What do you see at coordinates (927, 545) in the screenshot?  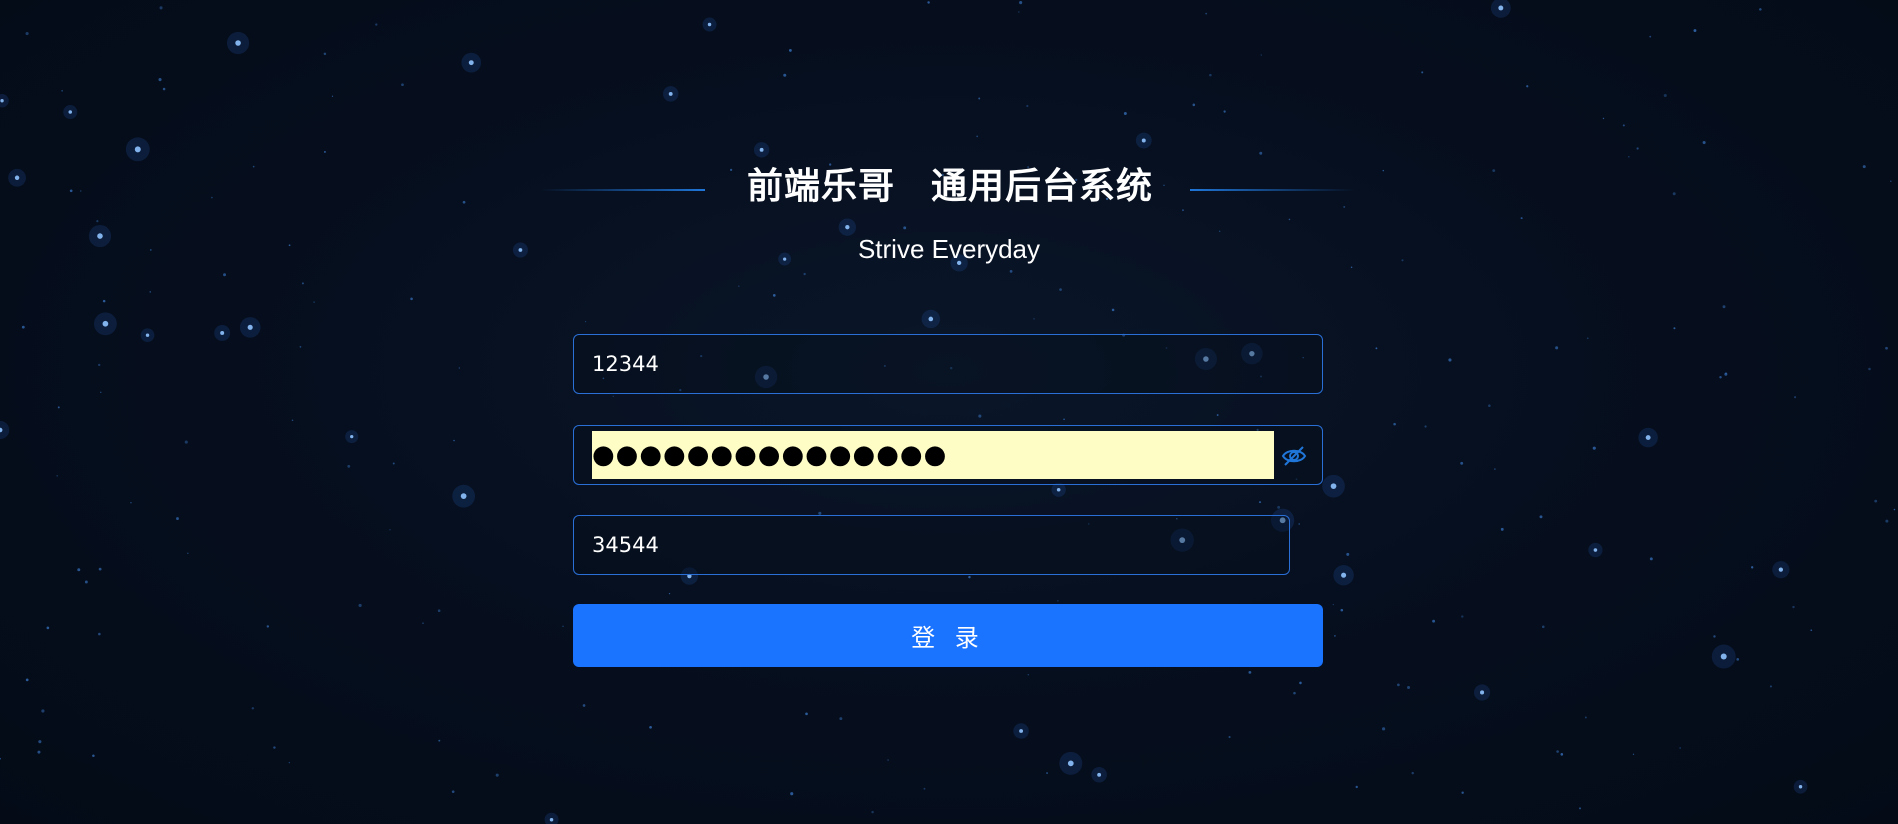 I see `captcha-input` at bounding box center [927, 545].